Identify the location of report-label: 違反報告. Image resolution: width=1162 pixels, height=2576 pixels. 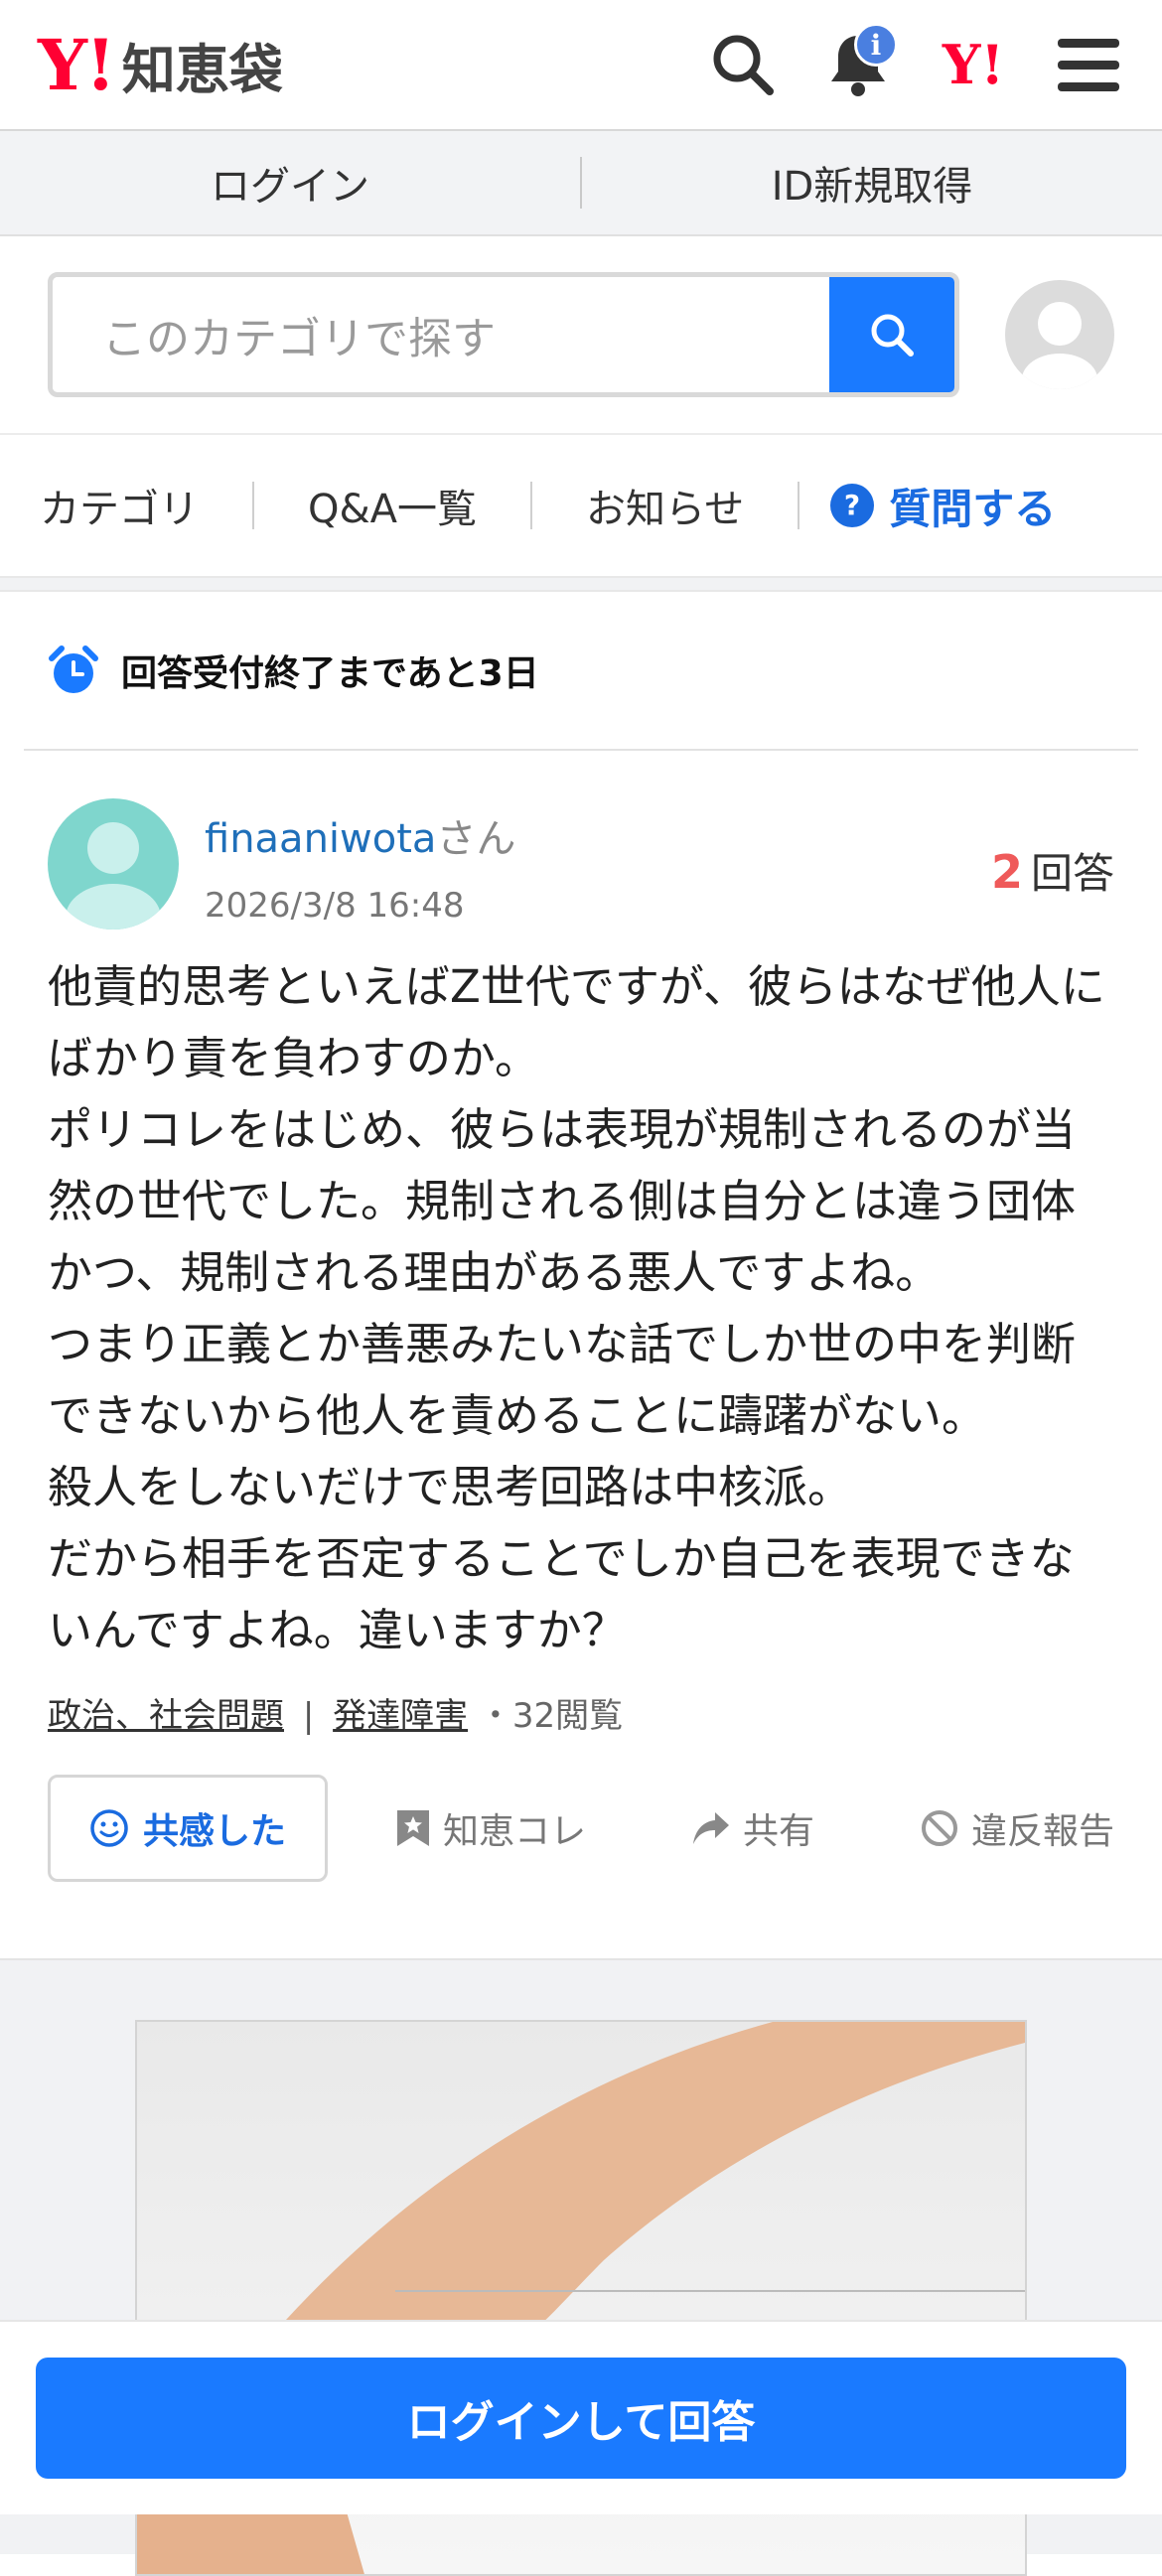
(1042, 1831).